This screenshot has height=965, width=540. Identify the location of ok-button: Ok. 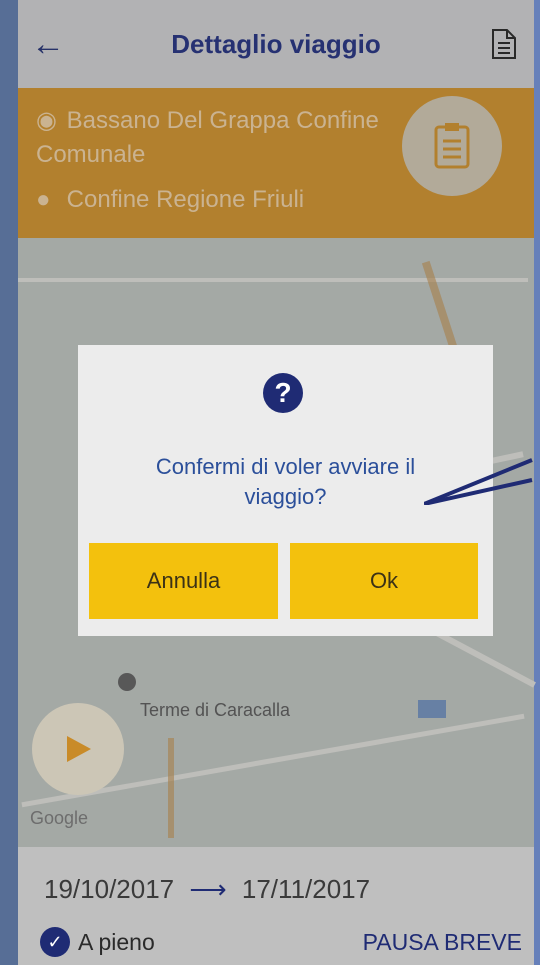
(384, 581).